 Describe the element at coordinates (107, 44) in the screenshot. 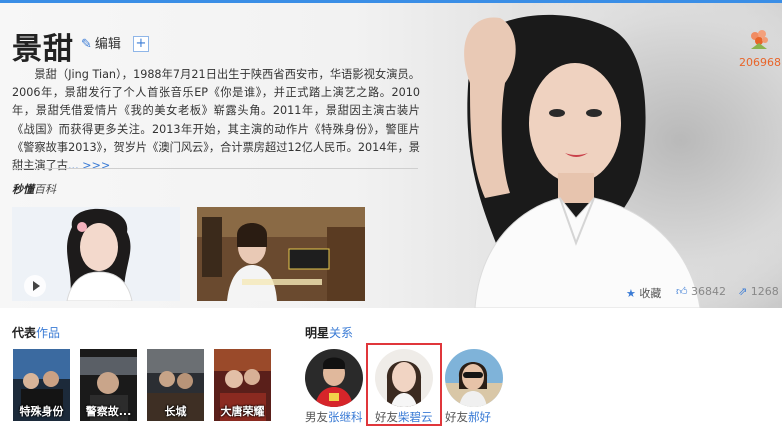

I see `edit-label: 编辑` at that location.